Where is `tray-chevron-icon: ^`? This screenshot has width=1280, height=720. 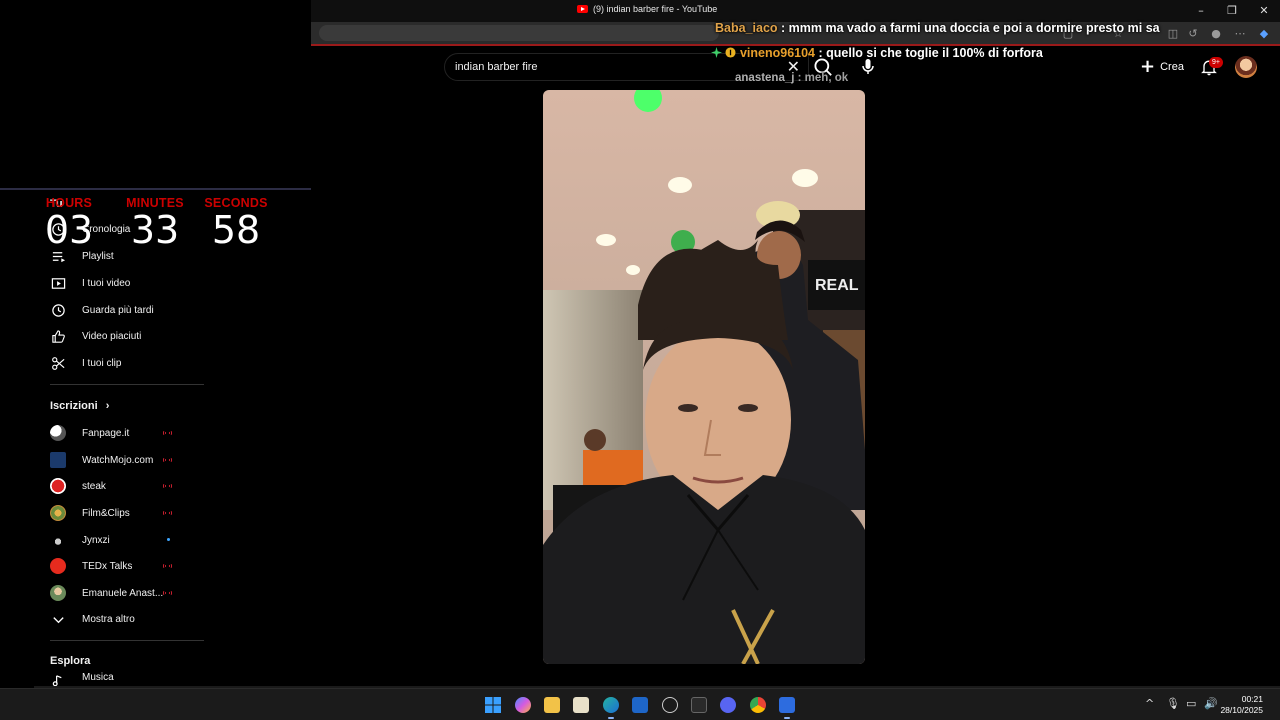
tray-chevron-icon: ^ is located at coordinates (1149, 703).